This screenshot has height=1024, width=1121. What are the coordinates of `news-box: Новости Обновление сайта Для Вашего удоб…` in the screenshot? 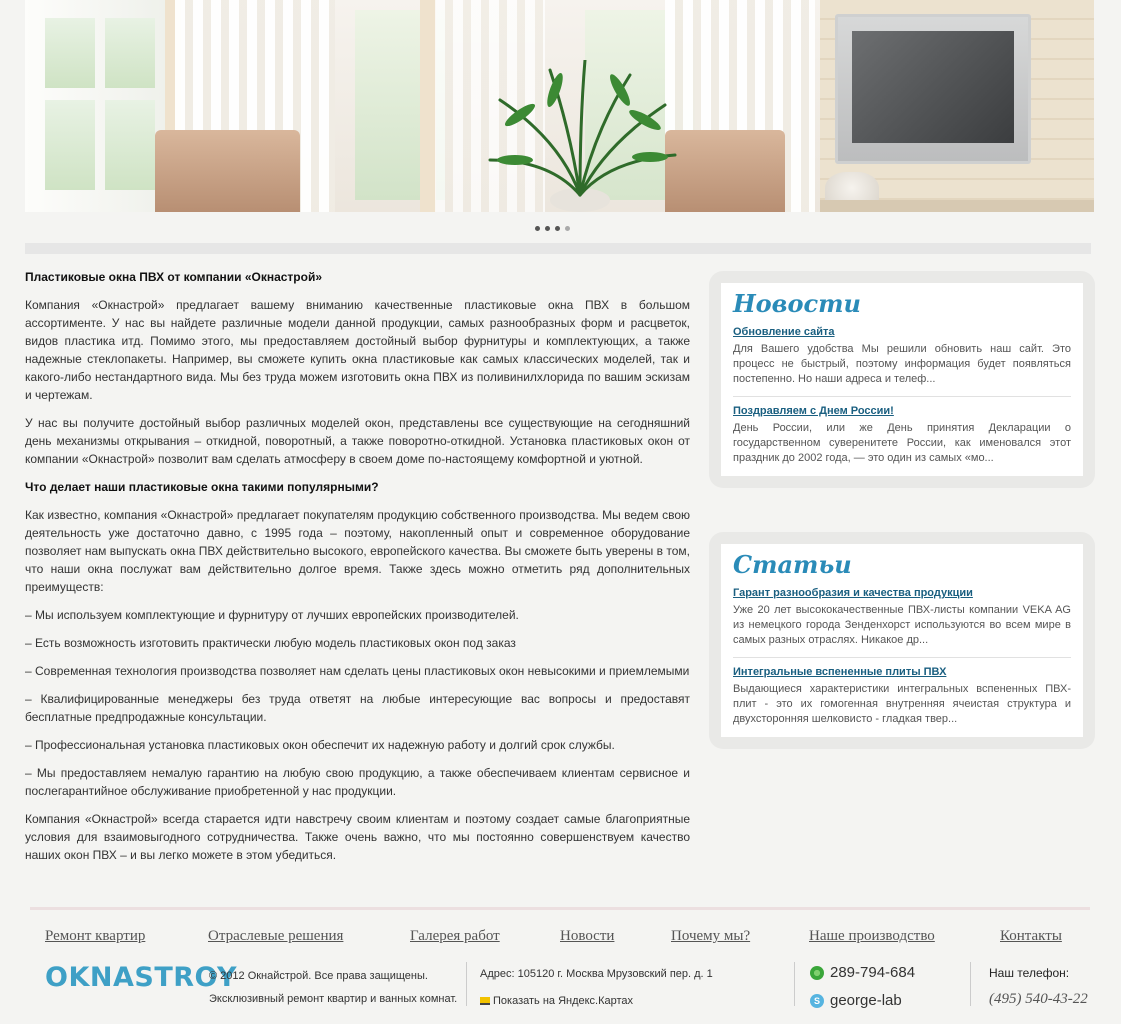 It's located at (902, 379).